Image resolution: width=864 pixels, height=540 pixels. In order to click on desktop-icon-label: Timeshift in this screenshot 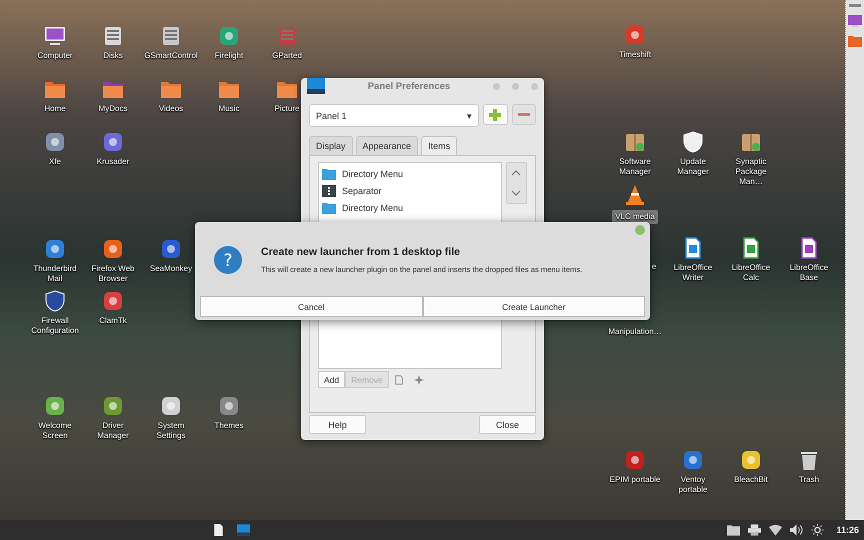, I will do `click(635, 55)`.